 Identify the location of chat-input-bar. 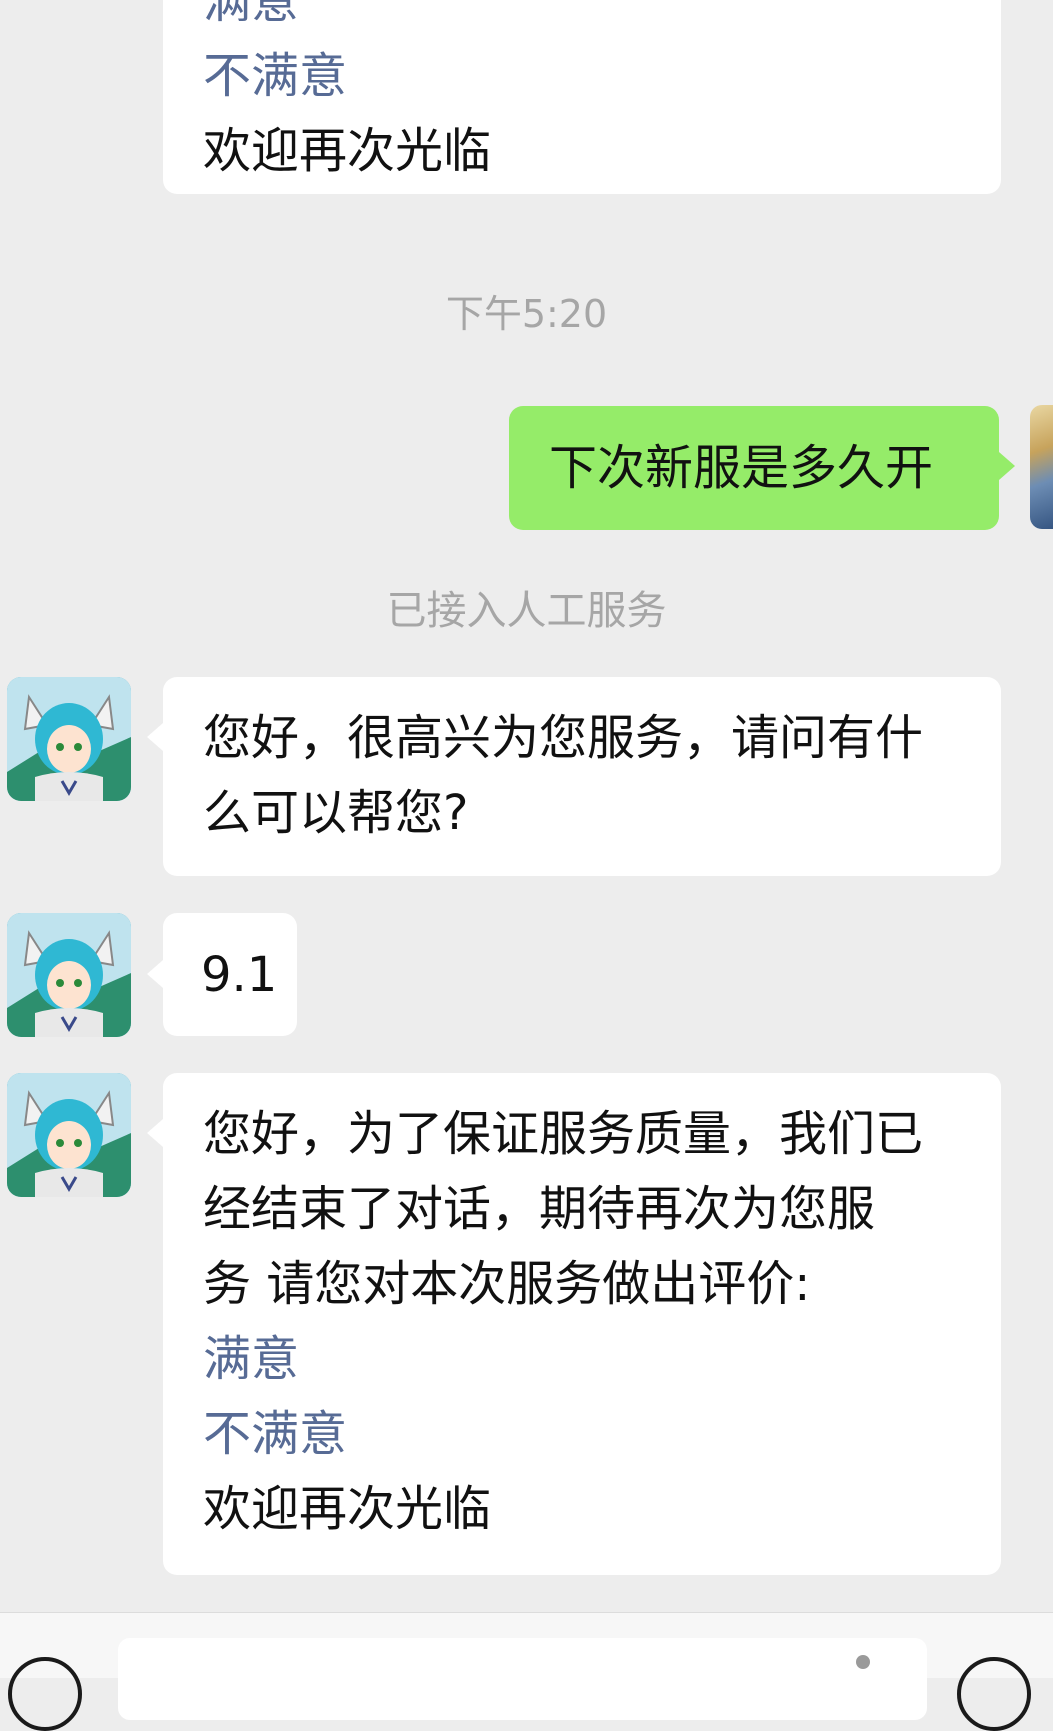
(526, 1671).